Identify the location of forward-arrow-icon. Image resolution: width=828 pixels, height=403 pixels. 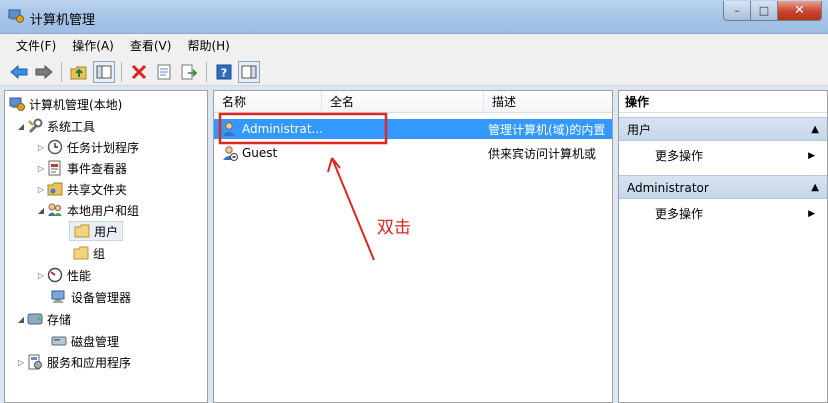
(44, 71).